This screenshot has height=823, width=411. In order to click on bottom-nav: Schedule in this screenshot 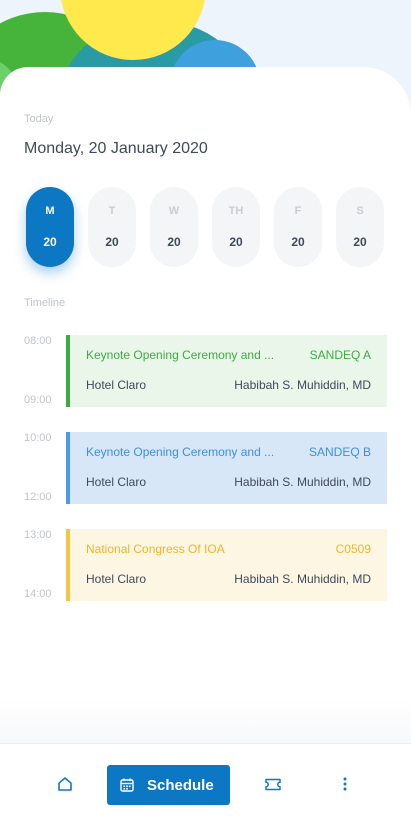, I will do `click(205, 783)`.